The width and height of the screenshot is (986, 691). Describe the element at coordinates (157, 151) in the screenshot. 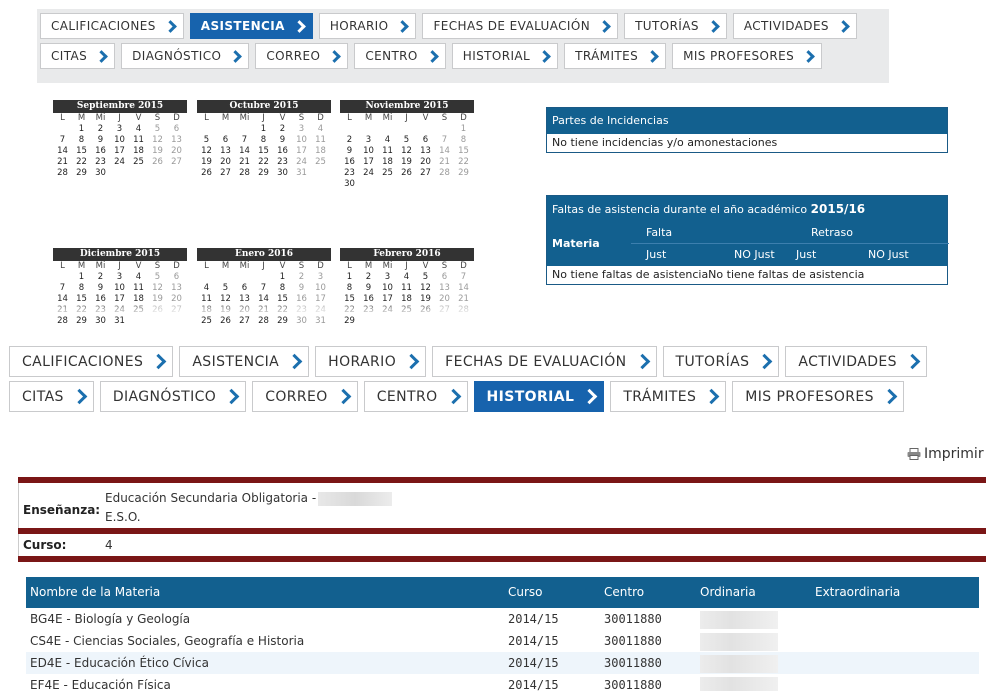

I see `calendar-day: 19` at that location.